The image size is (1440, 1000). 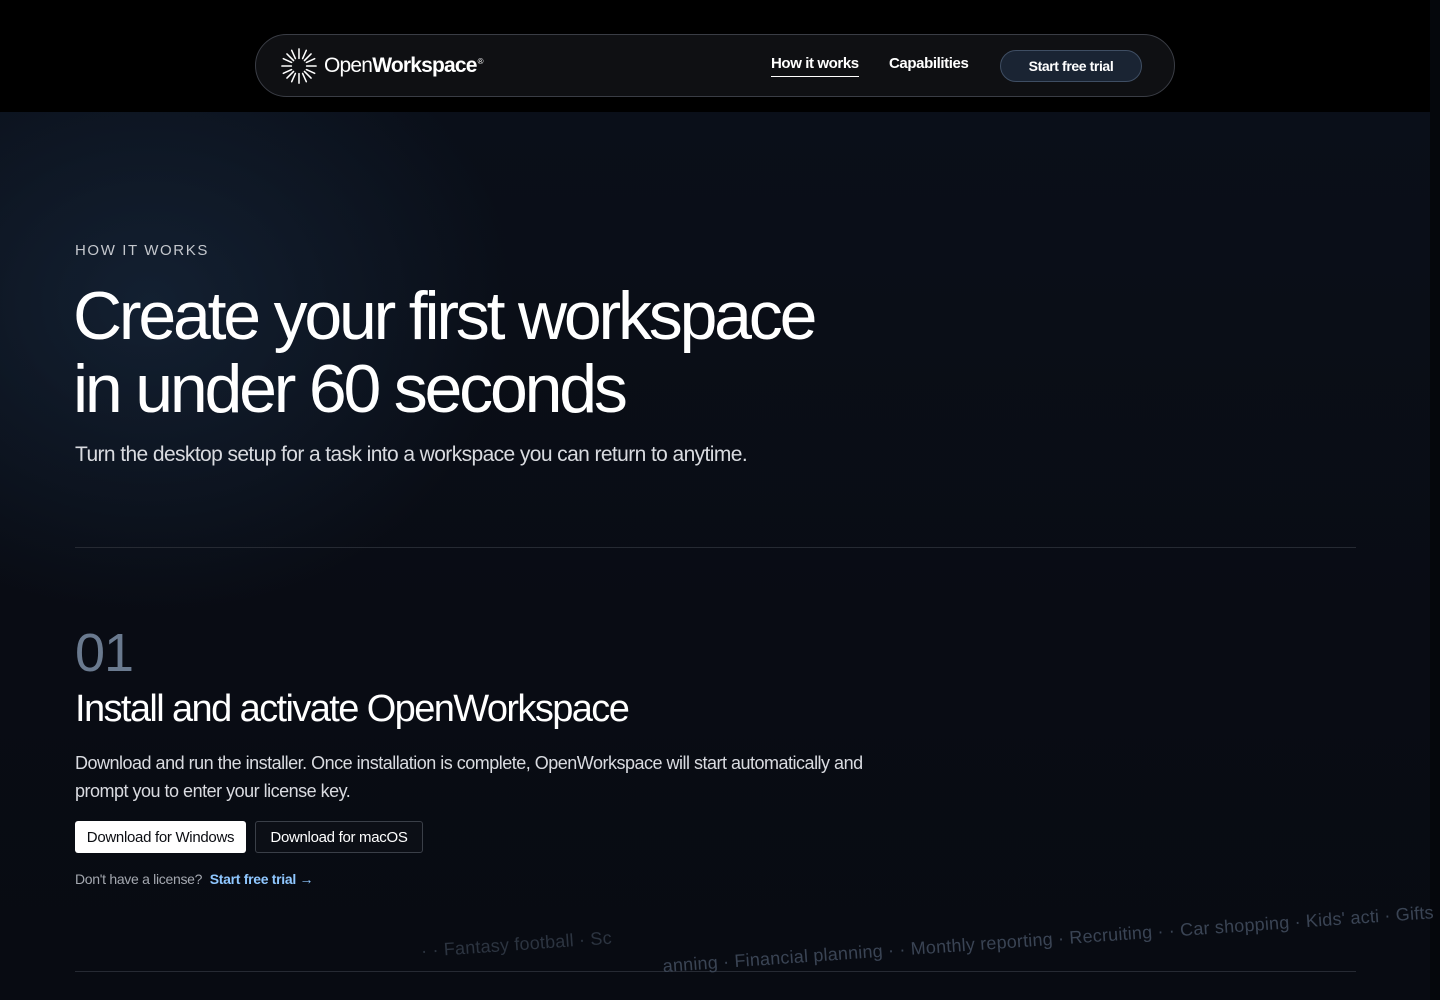 I want to click on logo: OpenWorkspace®, so click(x=382, y=66).